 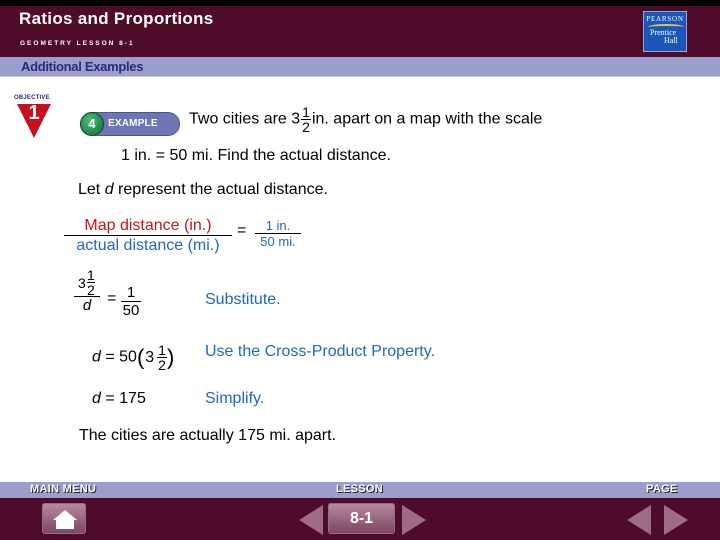 What do you see at coordinates (109, 189) in the screenshot?
I see `let-variable: d` at bounding box center [109, 189].